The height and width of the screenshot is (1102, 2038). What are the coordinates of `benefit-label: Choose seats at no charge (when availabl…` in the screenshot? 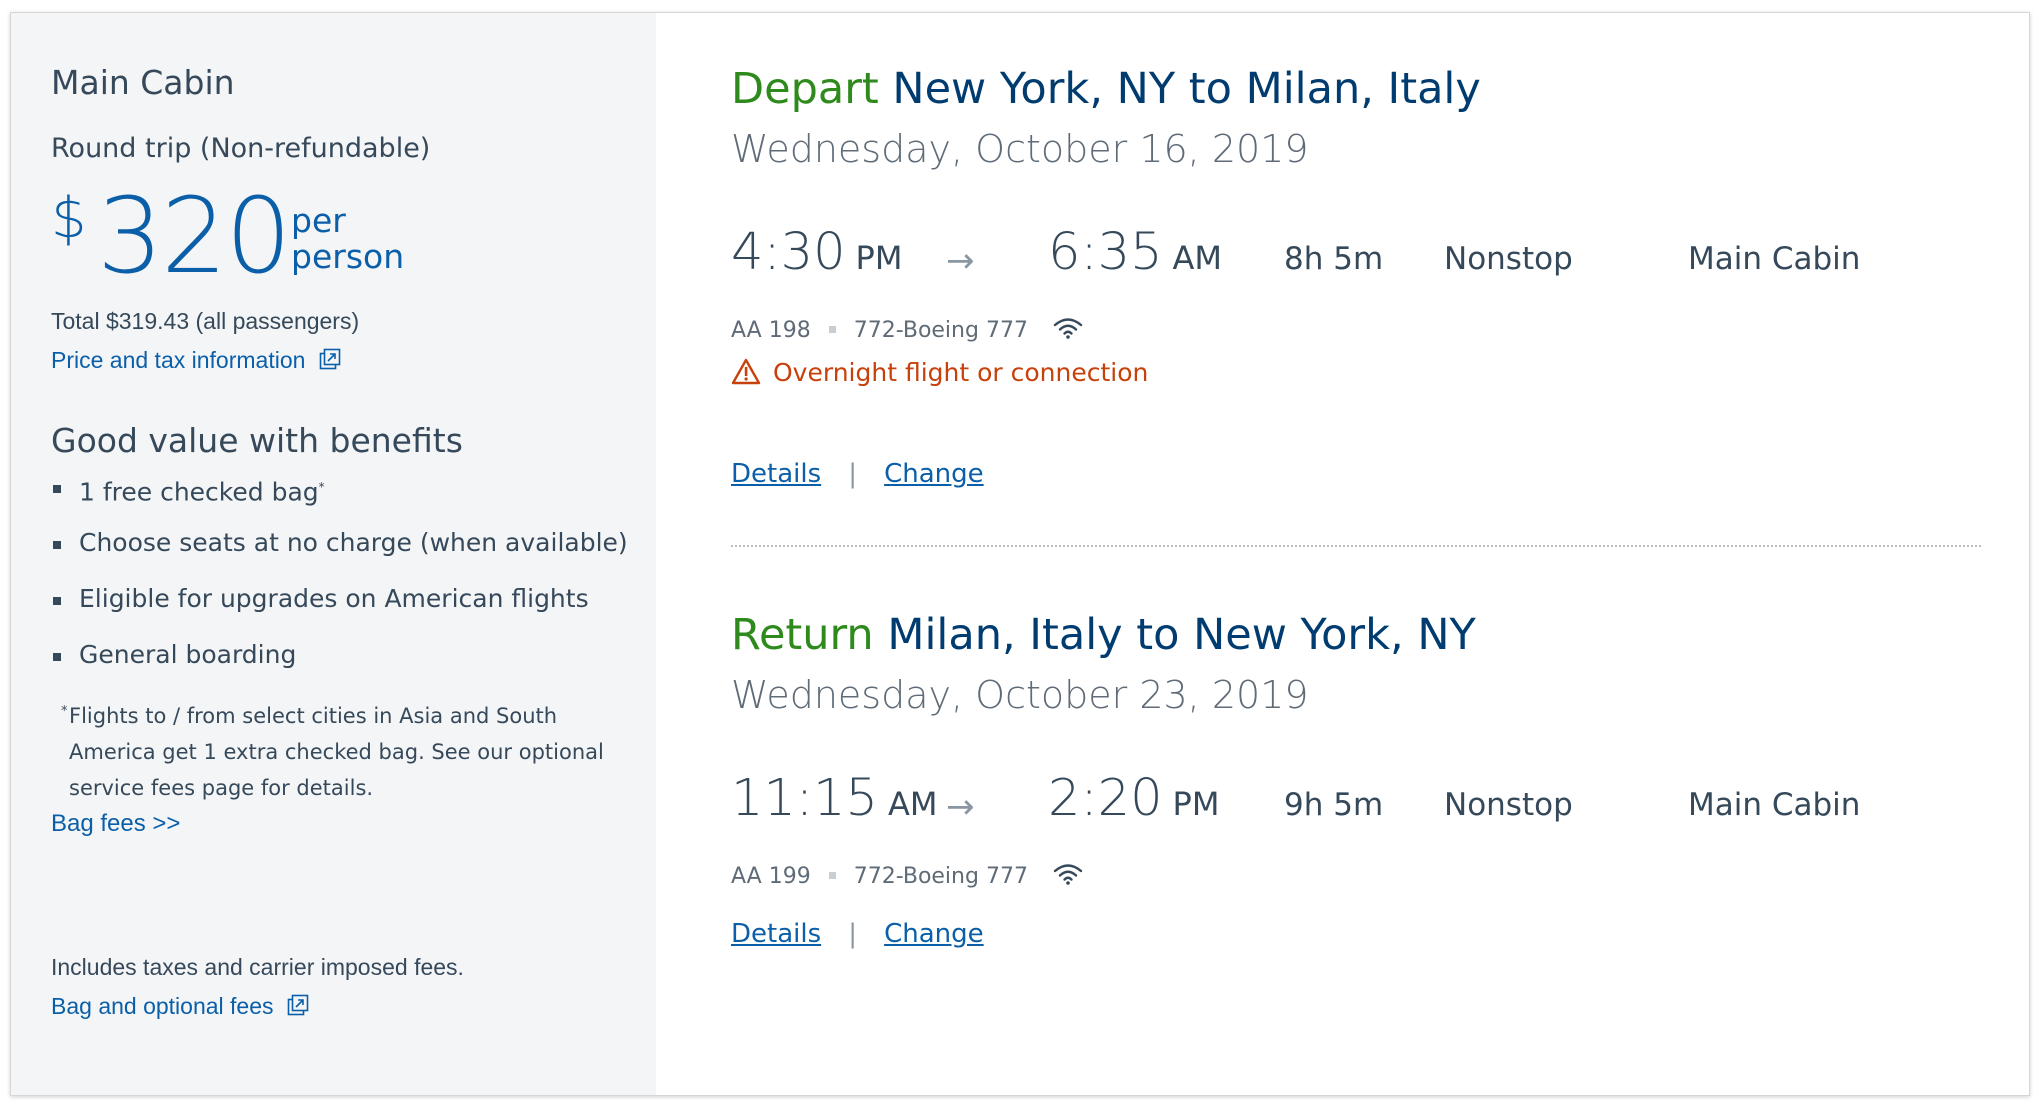 It's located at (353, 542).